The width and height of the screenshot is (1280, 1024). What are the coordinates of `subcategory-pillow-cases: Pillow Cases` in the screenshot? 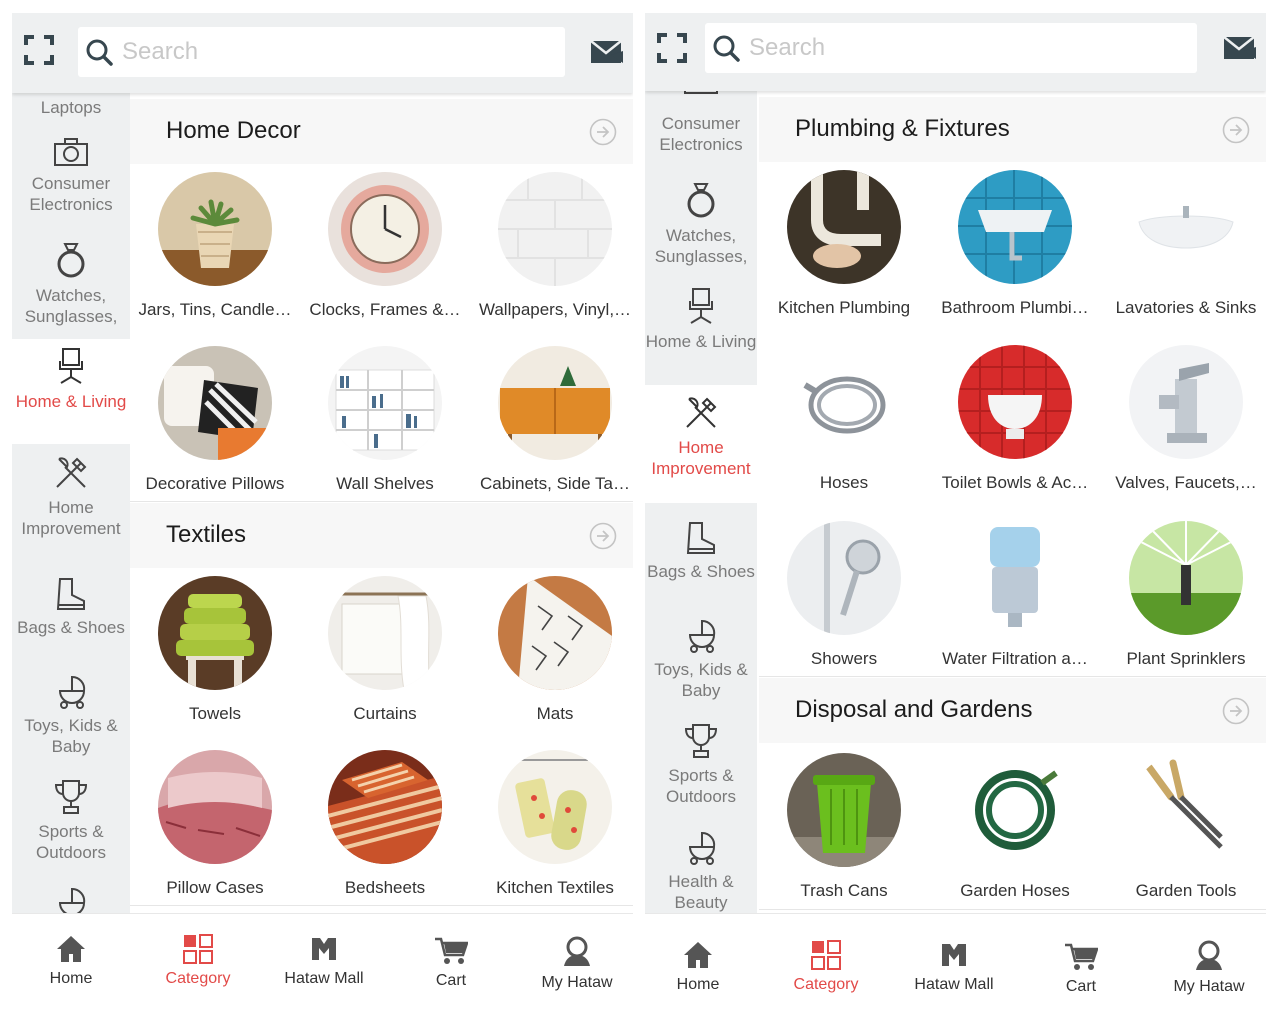 It's located at (215, 824).